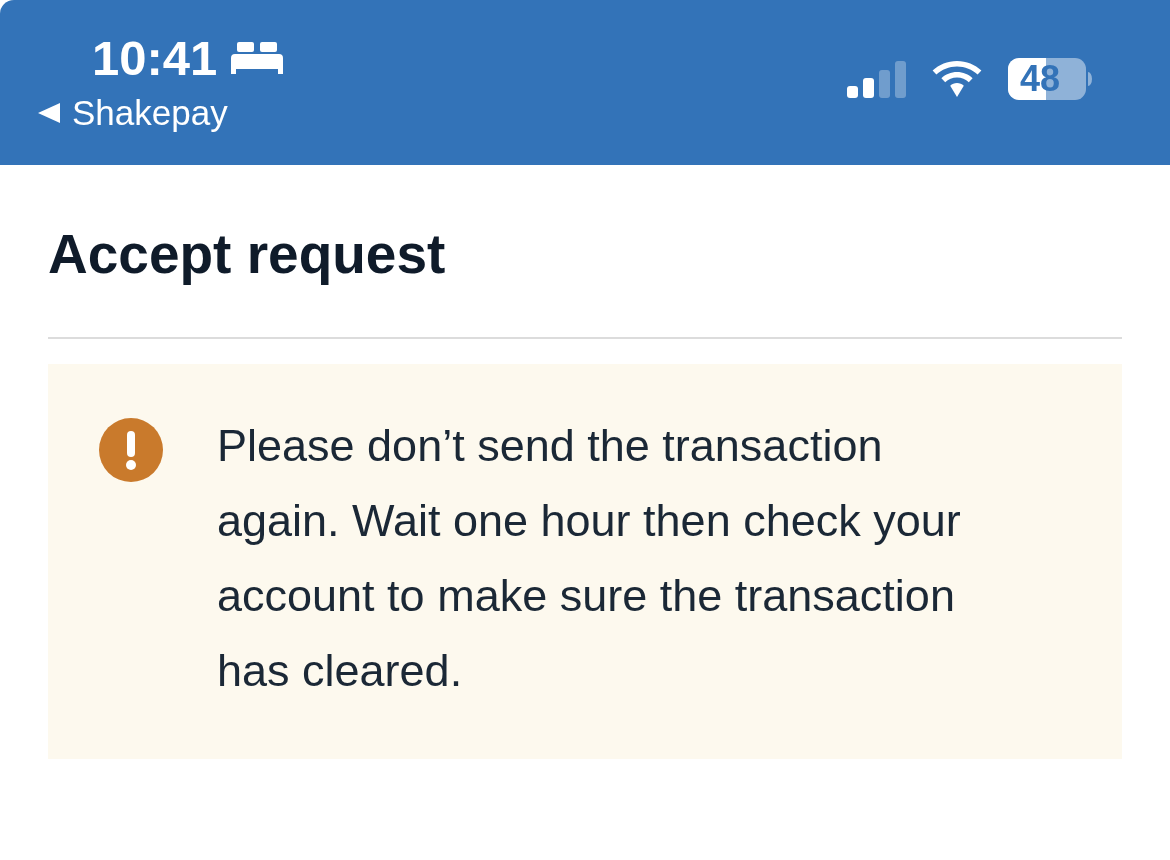 This screenshot has height=860, width=1170. I want to click on bed-icon, so click(257, 58).